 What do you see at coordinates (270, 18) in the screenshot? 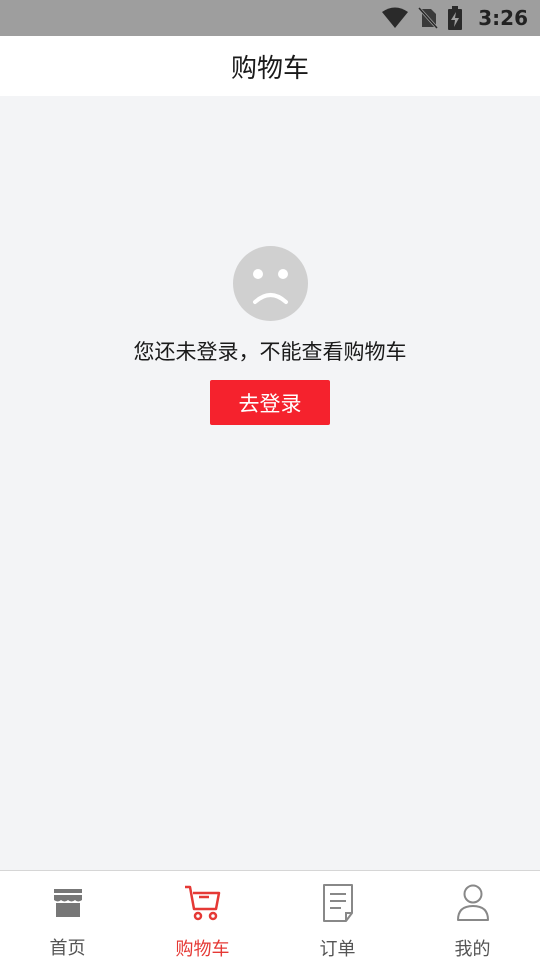
I see `status-bar: 3:26` at bounding box center [270, 18].